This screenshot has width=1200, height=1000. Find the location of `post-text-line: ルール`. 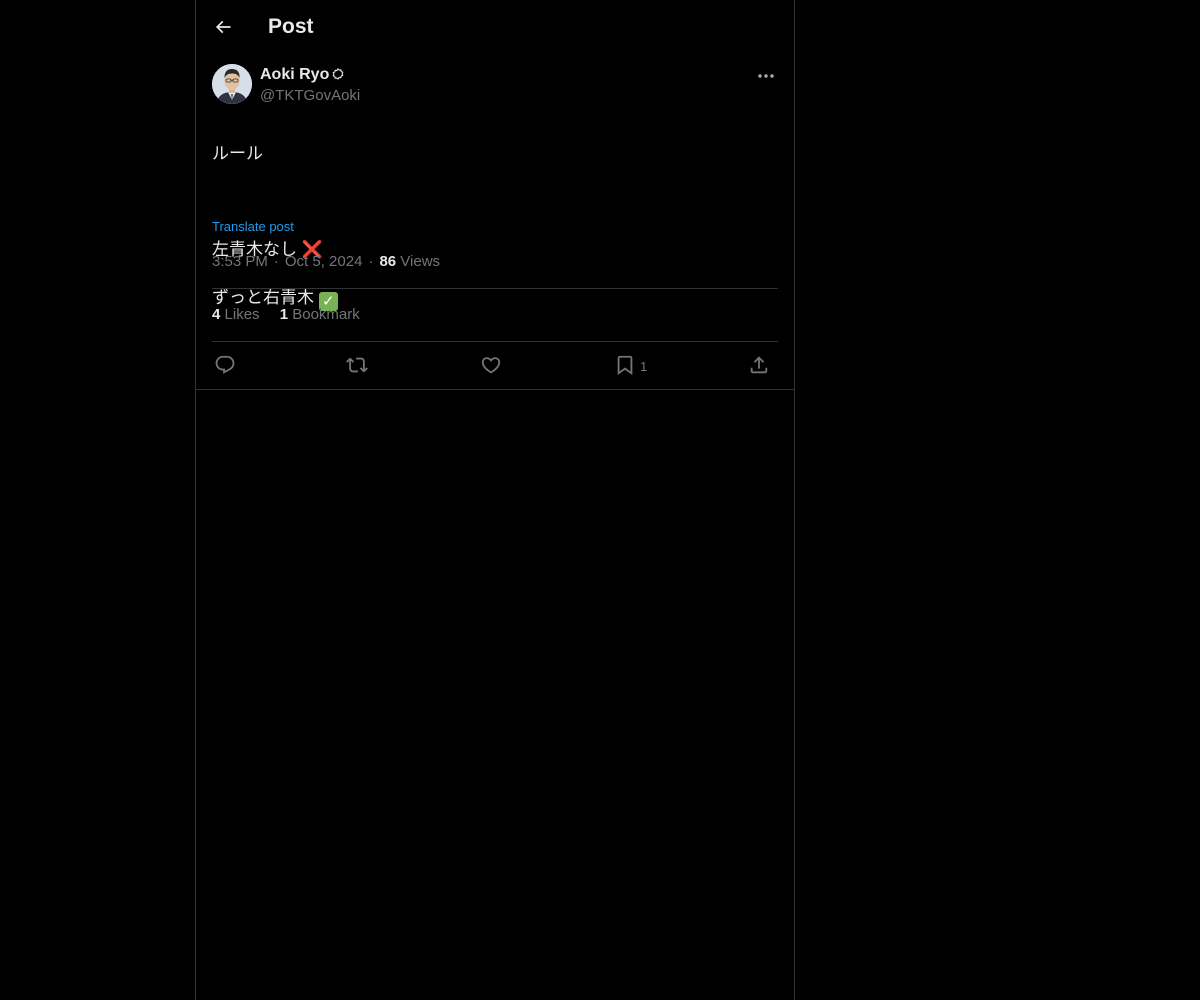

post-text-line: ルール is located at coordinates (237, 153).